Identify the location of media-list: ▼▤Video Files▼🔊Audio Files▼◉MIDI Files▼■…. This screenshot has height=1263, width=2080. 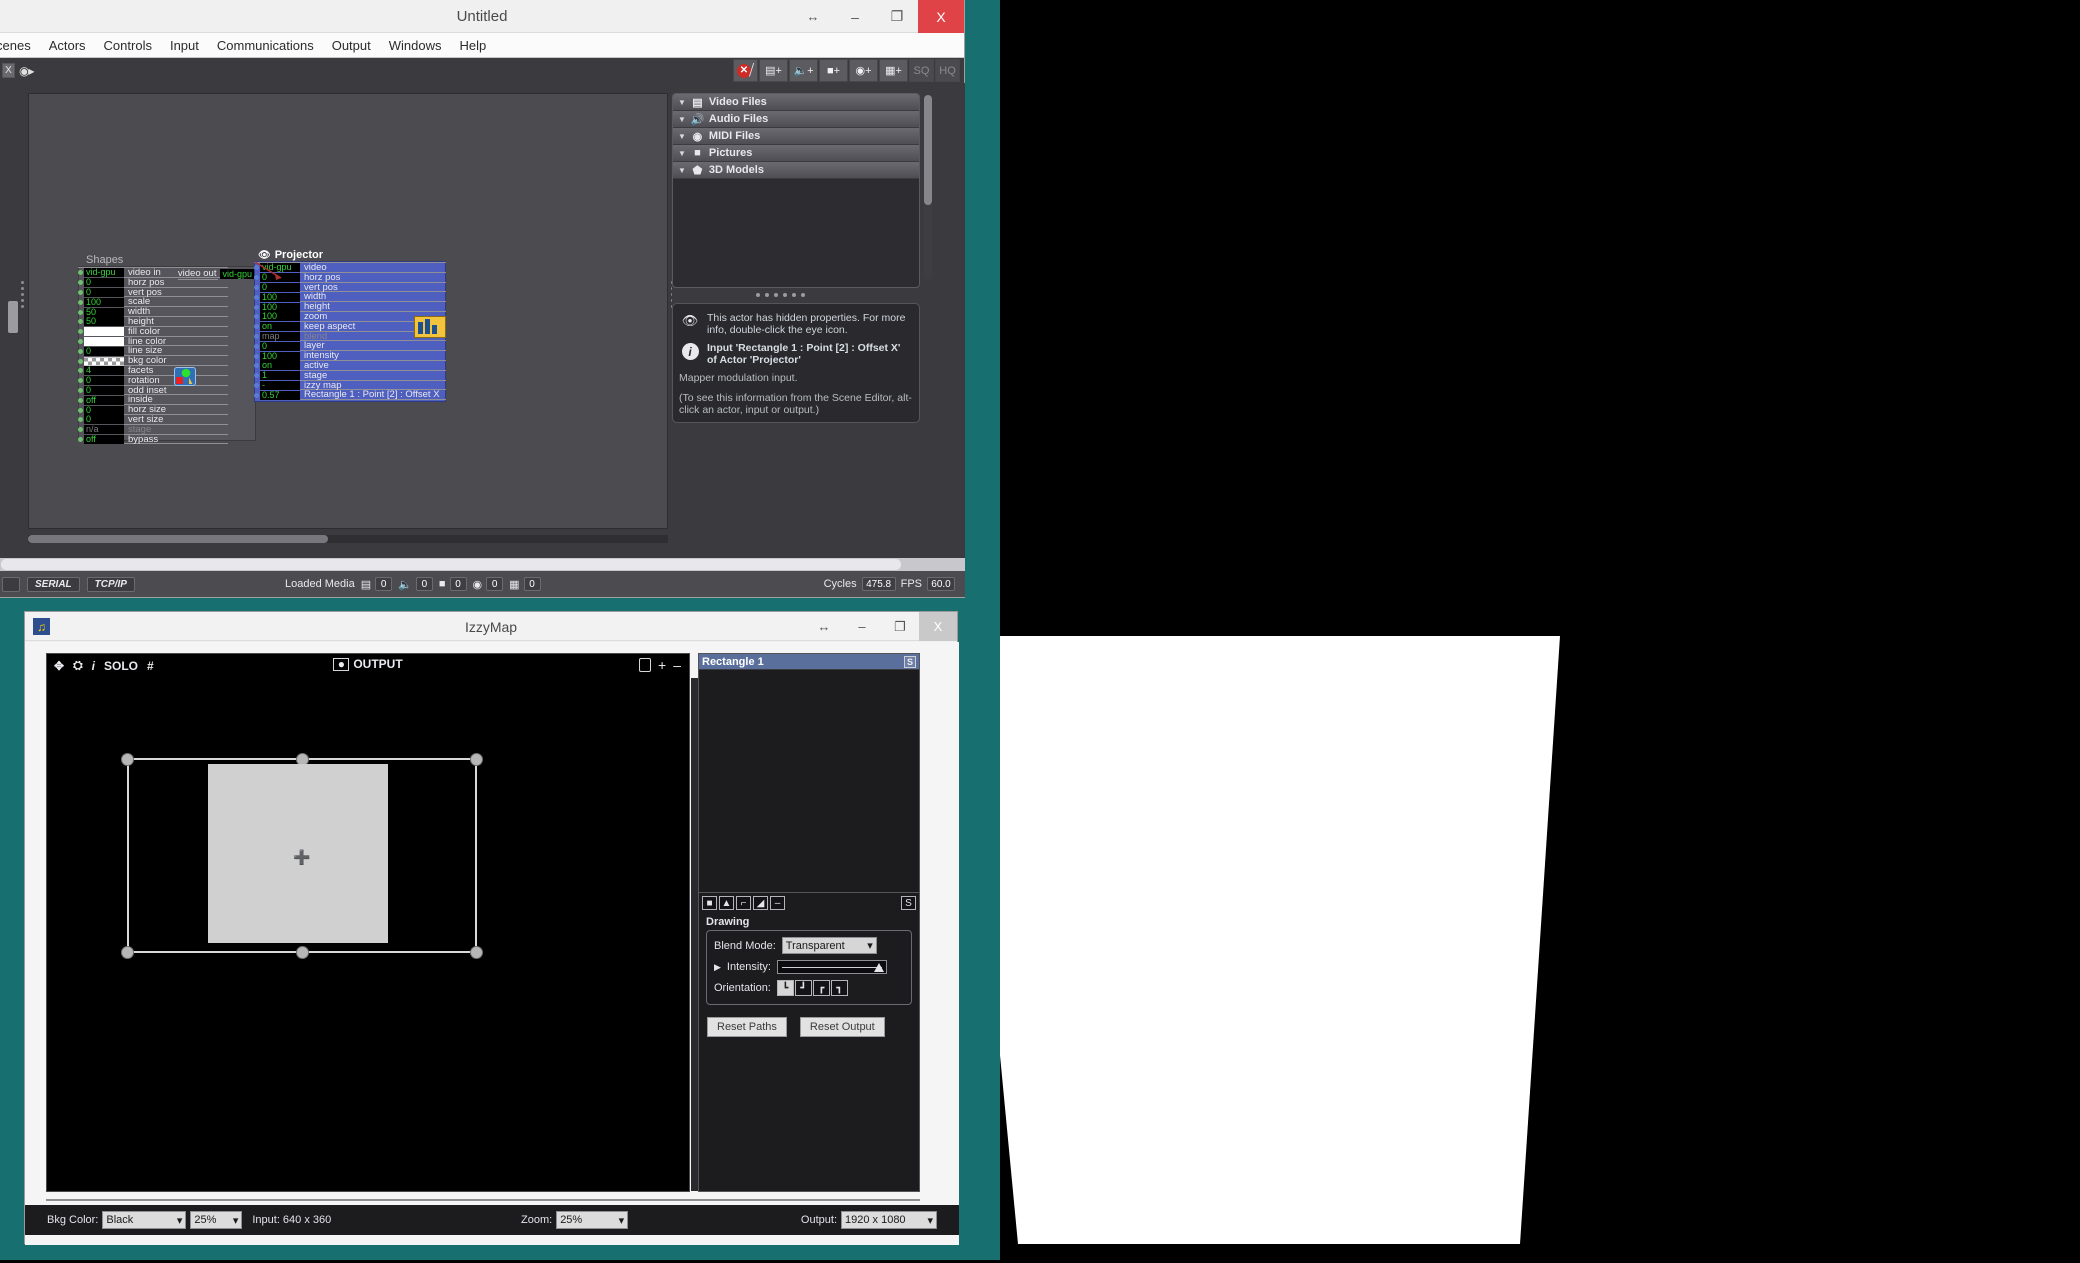
(796, 190).